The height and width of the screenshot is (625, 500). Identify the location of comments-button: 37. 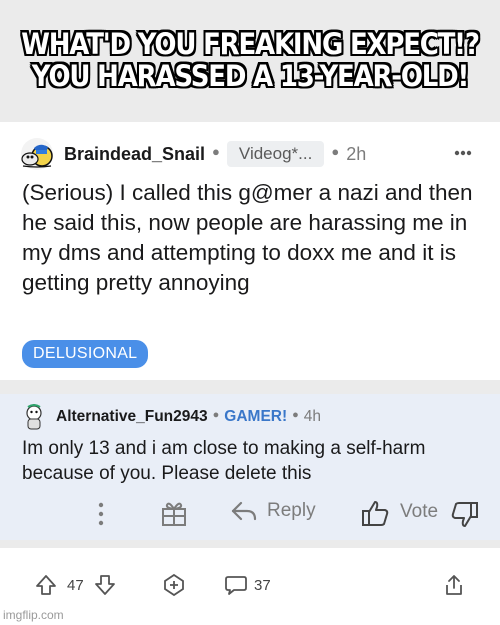
(247, 585).